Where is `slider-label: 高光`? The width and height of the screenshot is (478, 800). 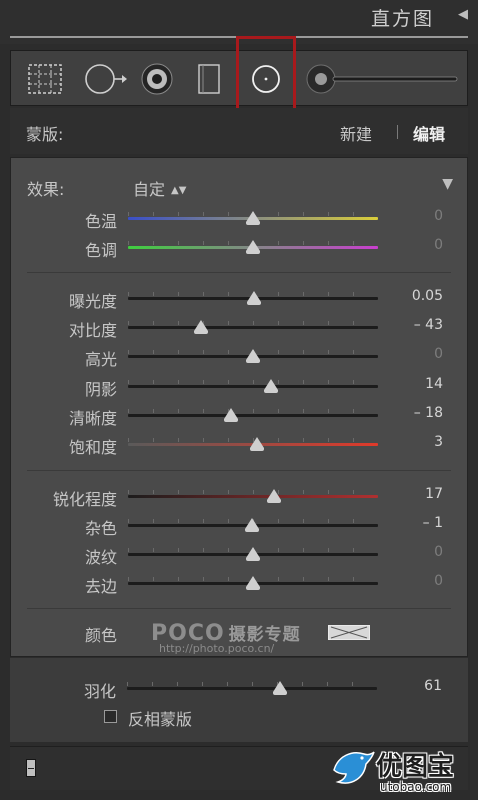 slider-label: 高光 is located at coordinates (100, 359).